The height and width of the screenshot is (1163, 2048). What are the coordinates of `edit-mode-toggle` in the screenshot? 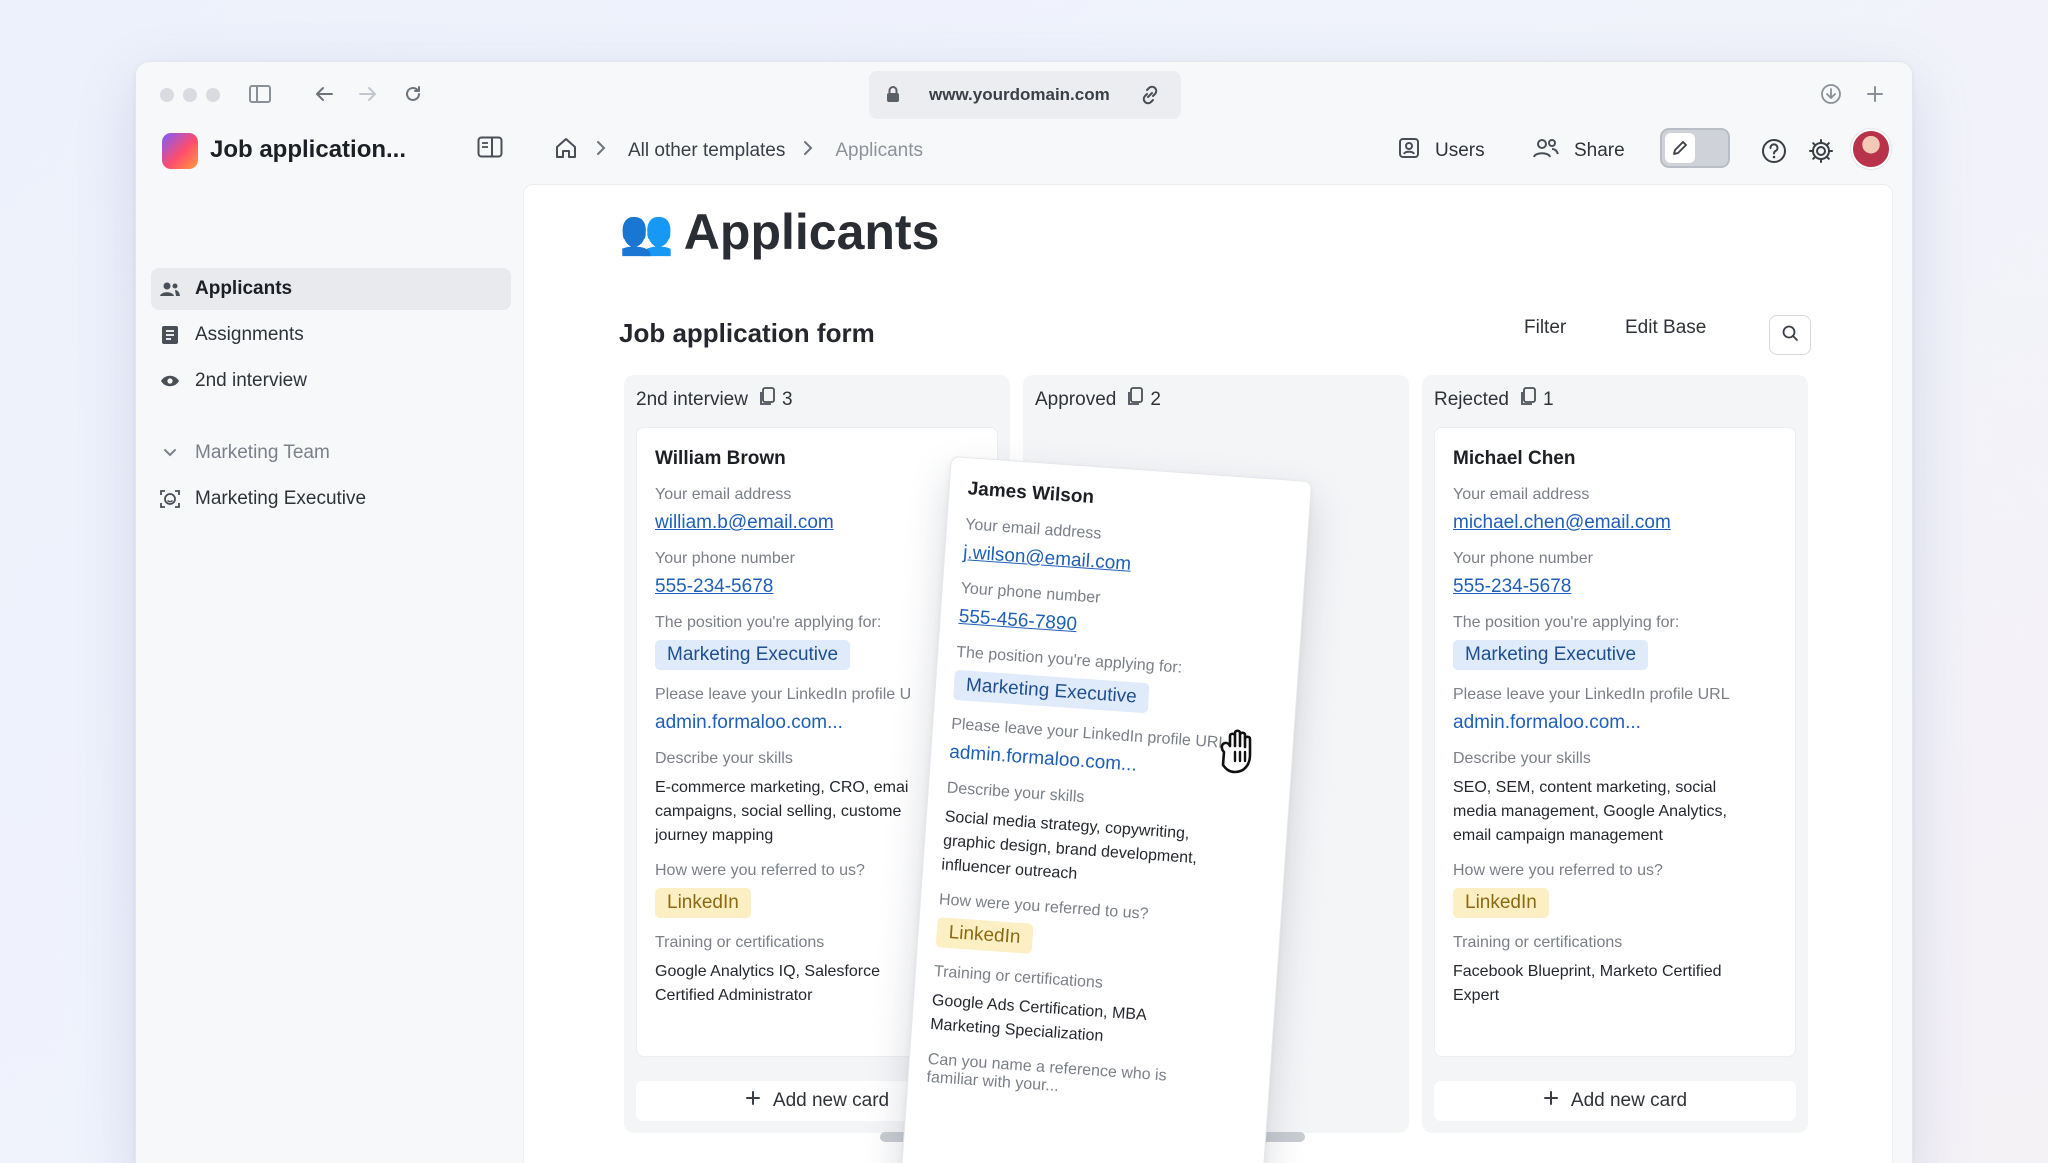 It's located at (1695, 148).